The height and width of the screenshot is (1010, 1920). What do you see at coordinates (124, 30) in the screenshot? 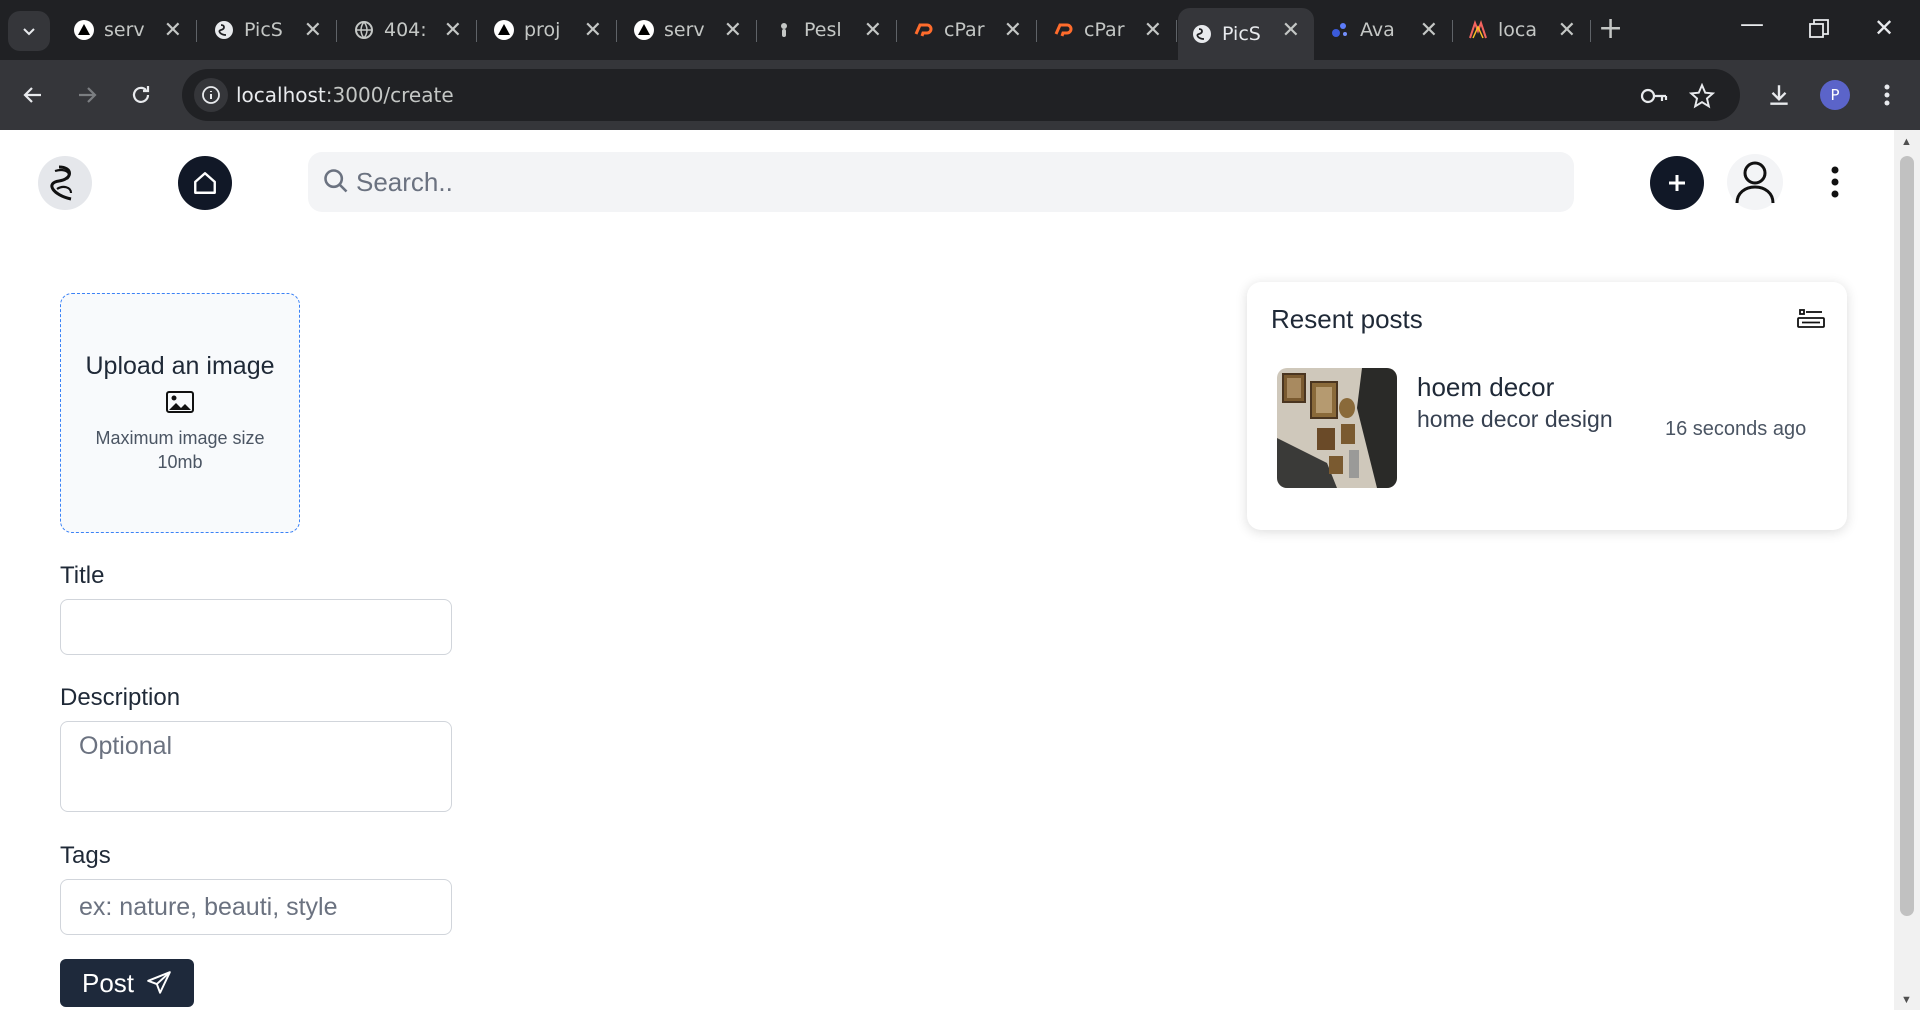
I see `tab-title: serv` at bounding box center [124, 30].